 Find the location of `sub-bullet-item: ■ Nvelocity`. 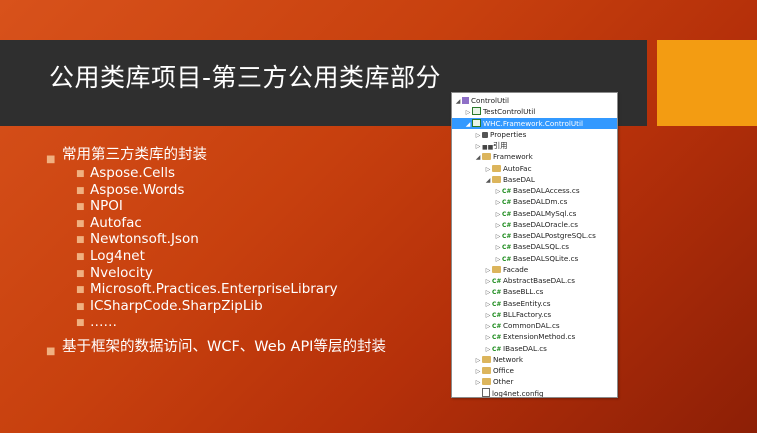

sub-bullet-item: ■ Nvelocity is located at coordinates (216, 273).